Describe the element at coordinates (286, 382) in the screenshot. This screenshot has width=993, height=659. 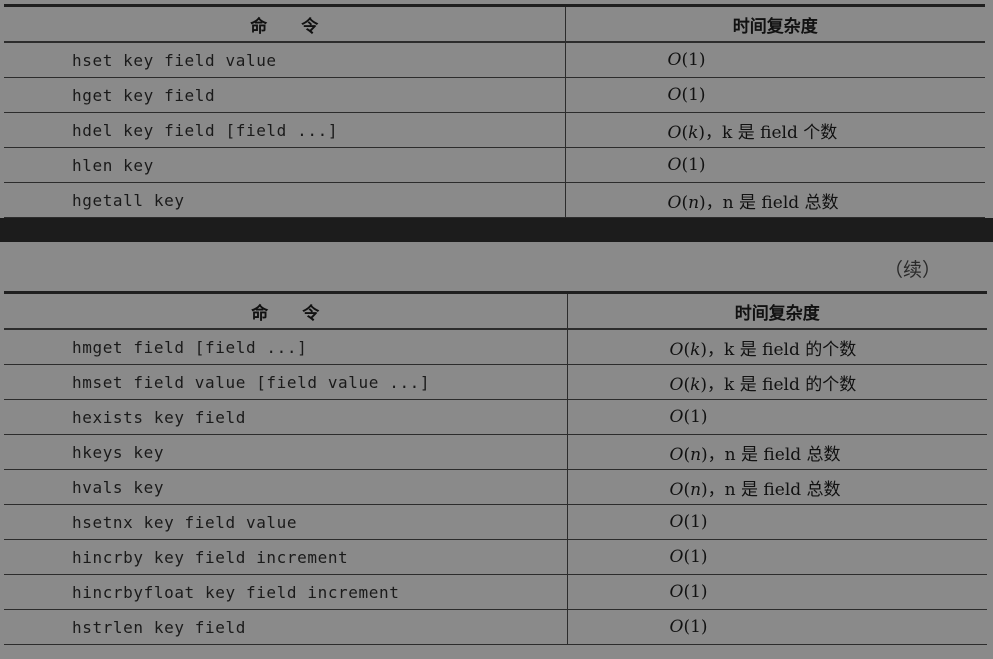
I see `command-cell: hmset field value [field value ...]` at that location.